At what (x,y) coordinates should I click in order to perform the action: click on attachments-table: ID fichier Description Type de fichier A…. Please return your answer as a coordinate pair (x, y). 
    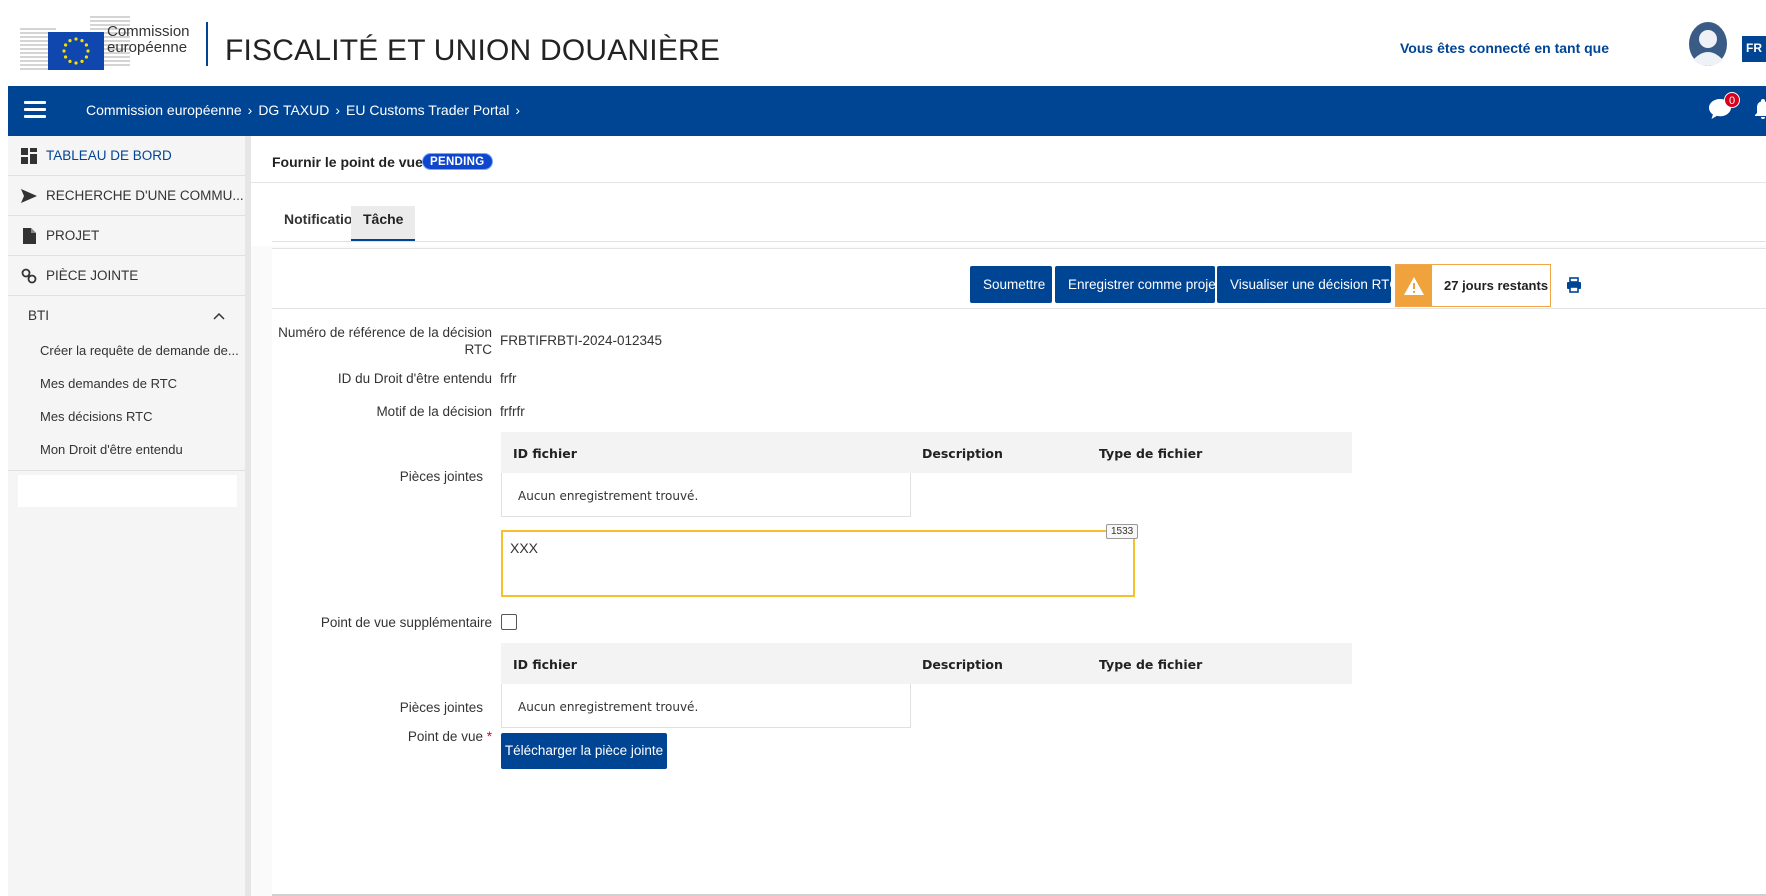
    Looking at the image, I should click on (926, 474).